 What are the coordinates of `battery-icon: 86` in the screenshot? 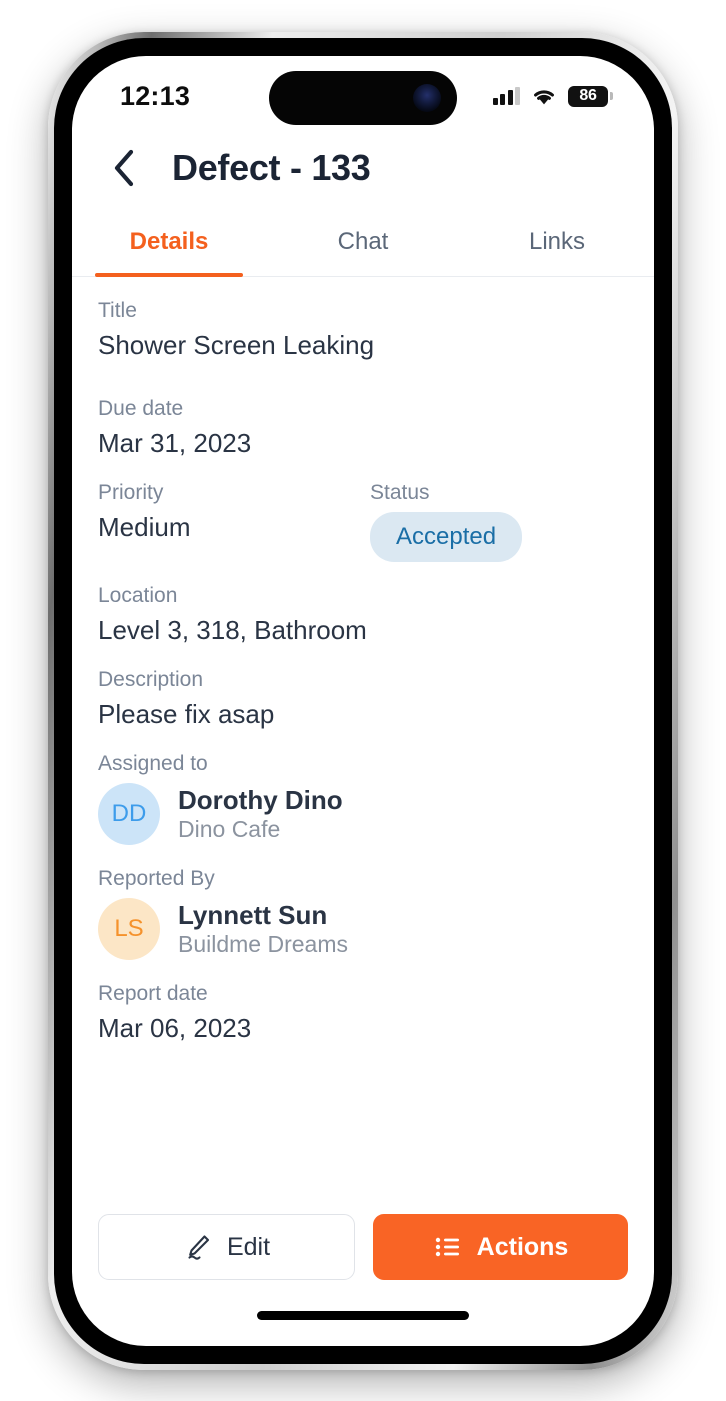 It's located at (588, 96).